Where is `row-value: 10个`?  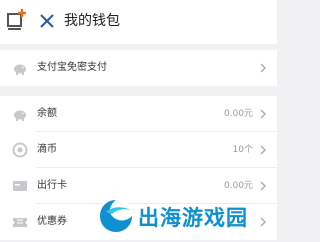 row-value: 10个 is located at coordinates (242, 150).